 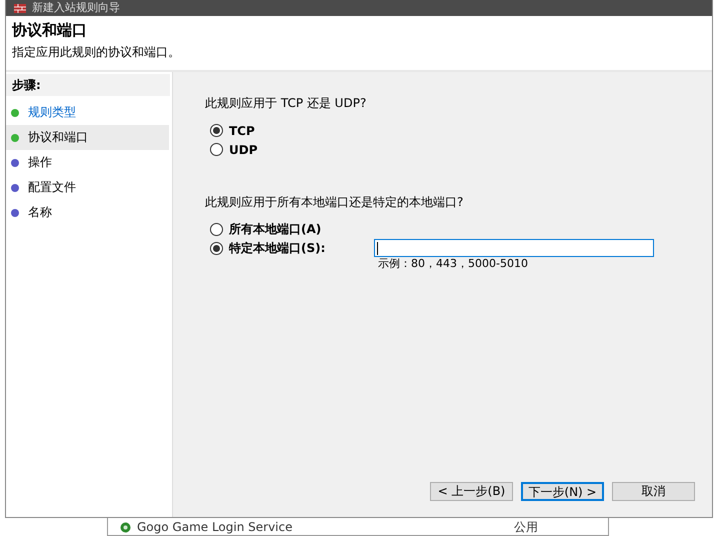 I want to click on step-link: 规则类型, so click(x=52, y=112).